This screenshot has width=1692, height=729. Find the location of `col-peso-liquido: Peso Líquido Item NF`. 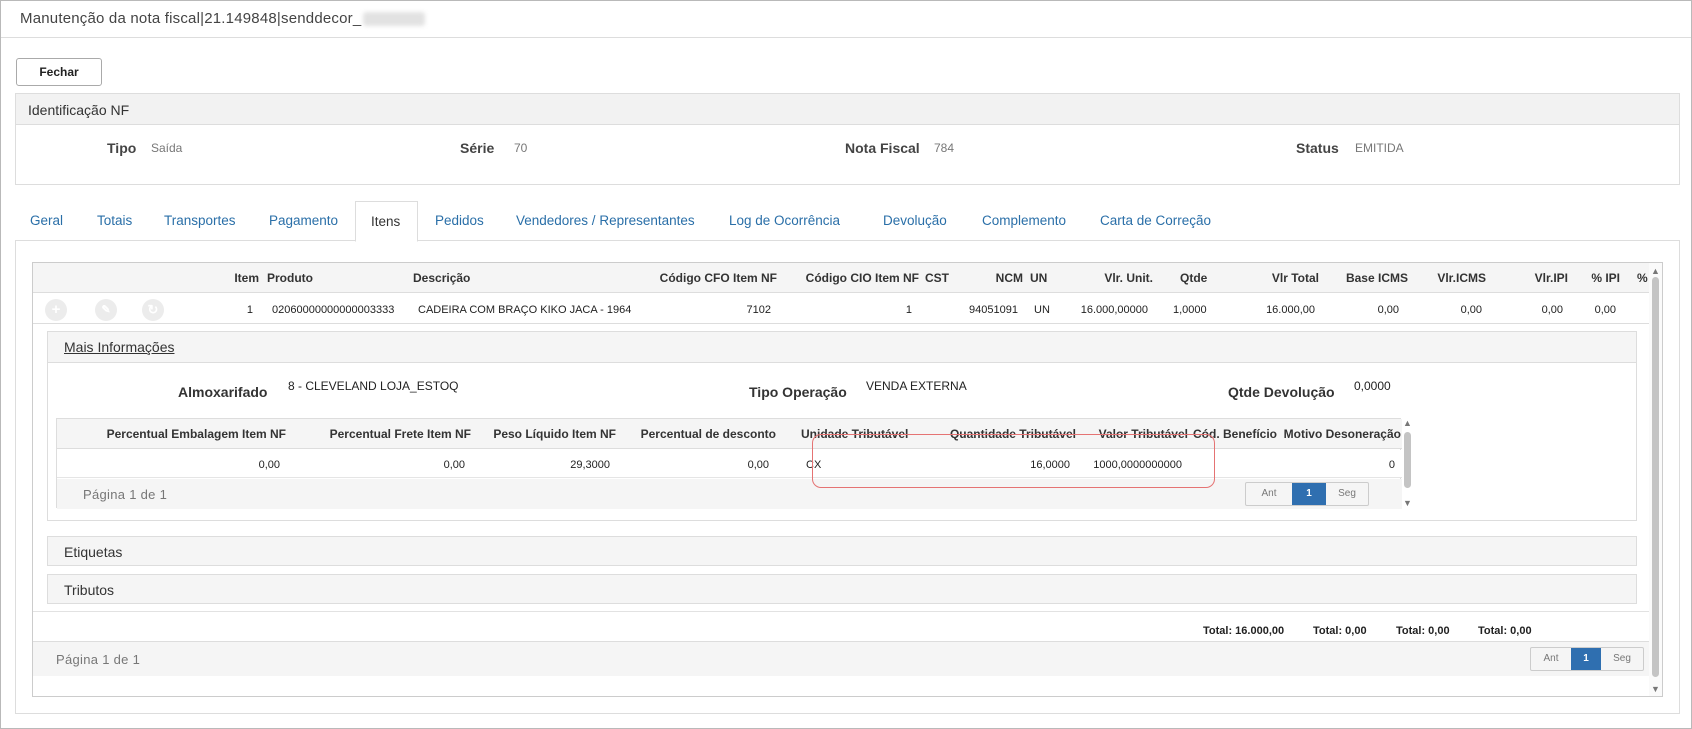

col-peso-liquido: Peso Líquido Item NF is located at coordinates (543, 434).